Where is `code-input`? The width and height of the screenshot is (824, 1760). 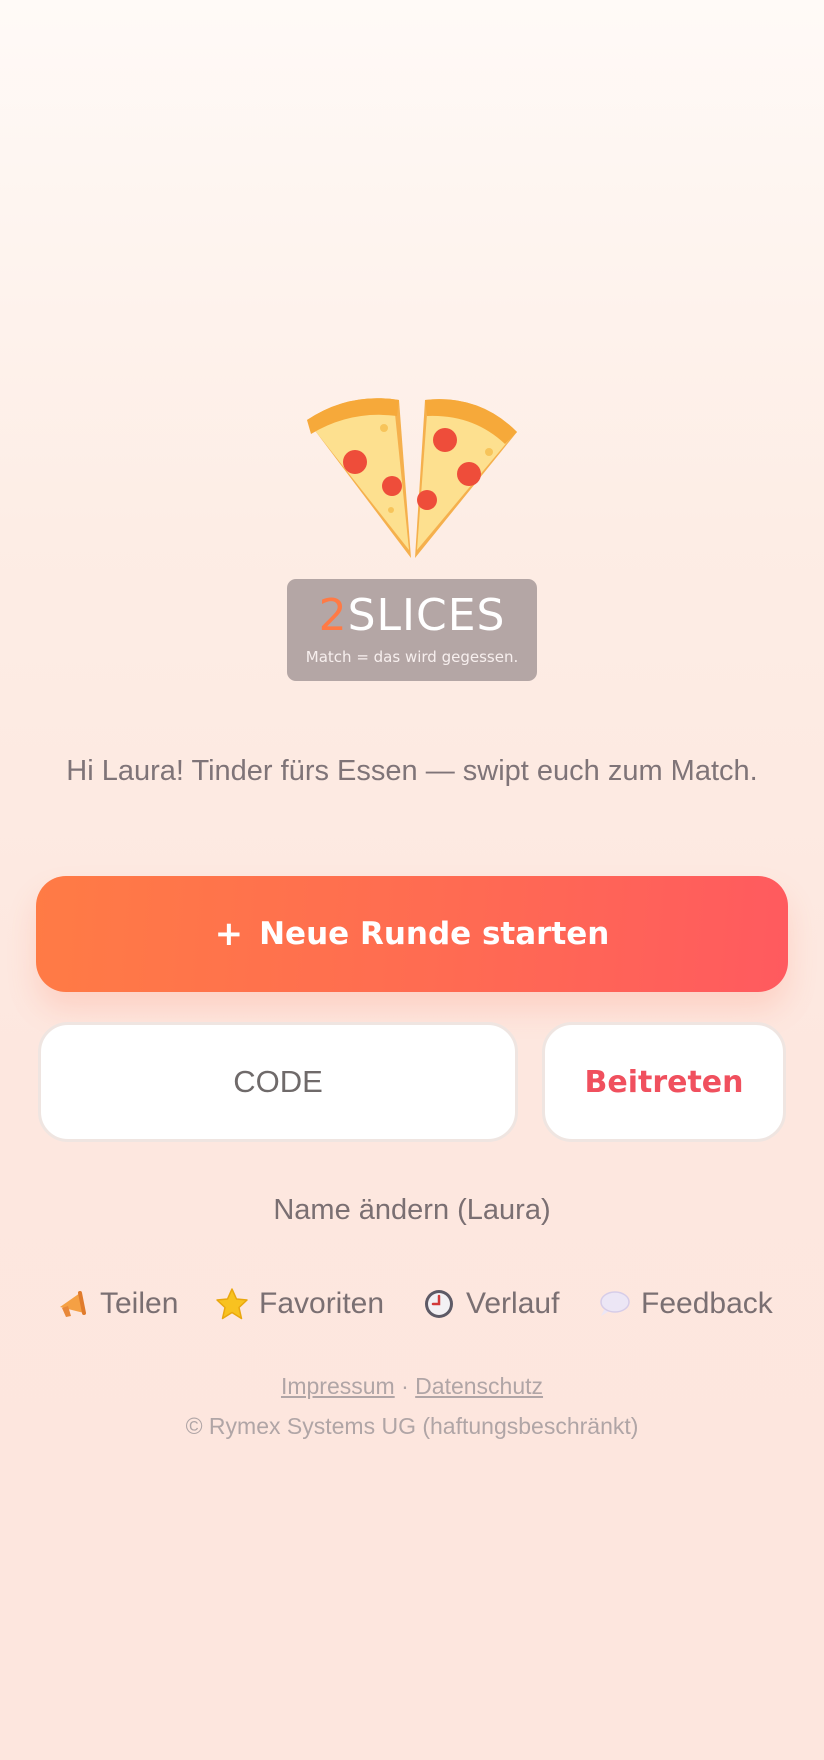 code-input is located at coordinates (278, 1082).